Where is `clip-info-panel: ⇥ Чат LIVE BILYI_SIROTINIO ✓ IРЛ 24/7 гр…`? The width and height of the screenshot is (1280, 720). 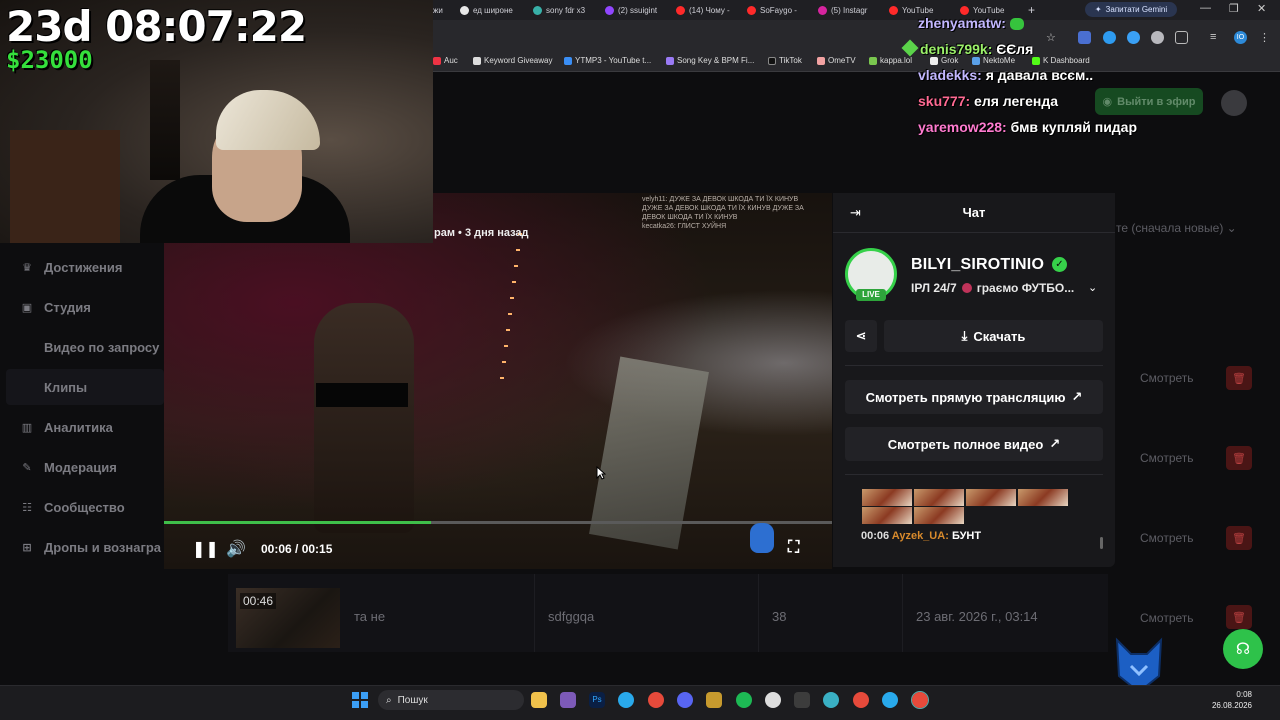
clip-info-panel: ⇥ Чат LIVE BILYI_SIROTINIO ✓ IРЛ 24/7 гр… is located at coordinates (974, 380).